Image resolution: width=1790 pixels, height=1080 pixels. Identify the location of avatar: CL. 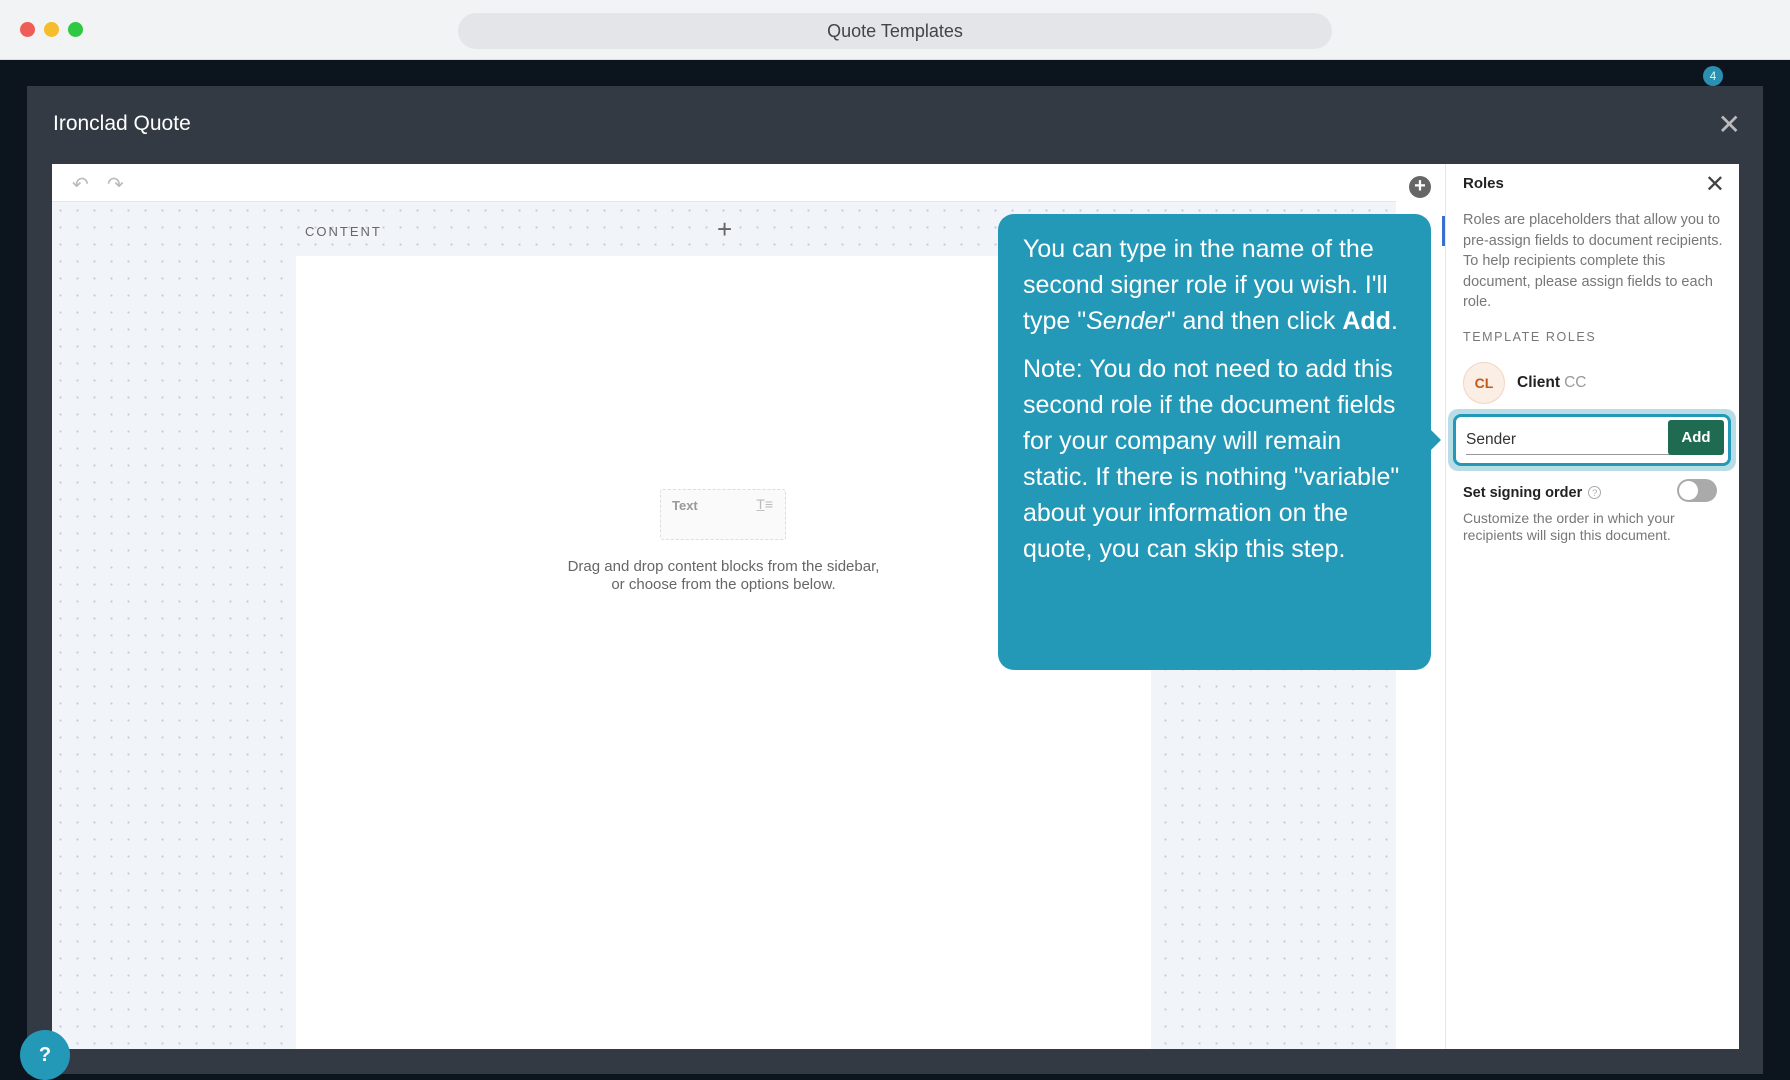
(1484, 383).